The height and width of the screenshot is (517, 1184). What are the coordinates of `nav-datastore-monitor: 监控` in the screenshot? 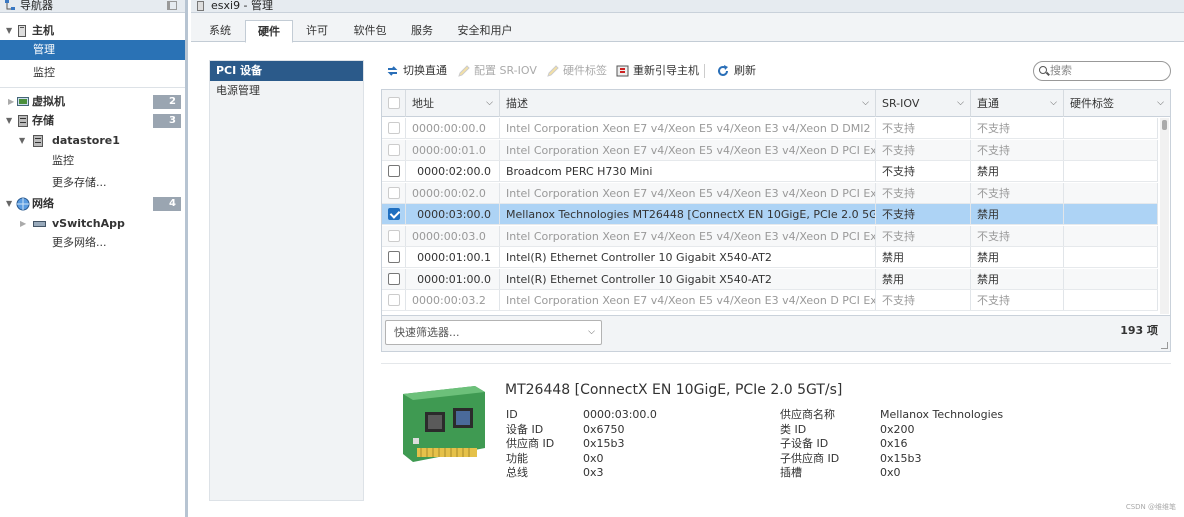 It's located at (92, 161).